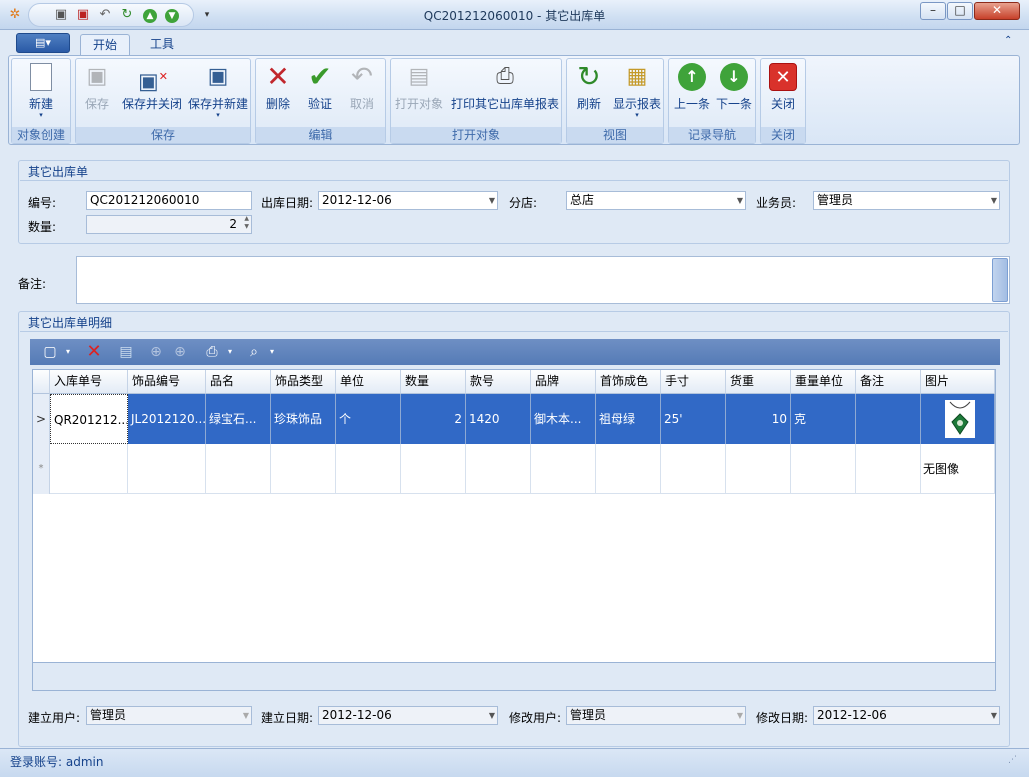  I want to click on cancel-button: ↶ 取消, so click(362, 94).